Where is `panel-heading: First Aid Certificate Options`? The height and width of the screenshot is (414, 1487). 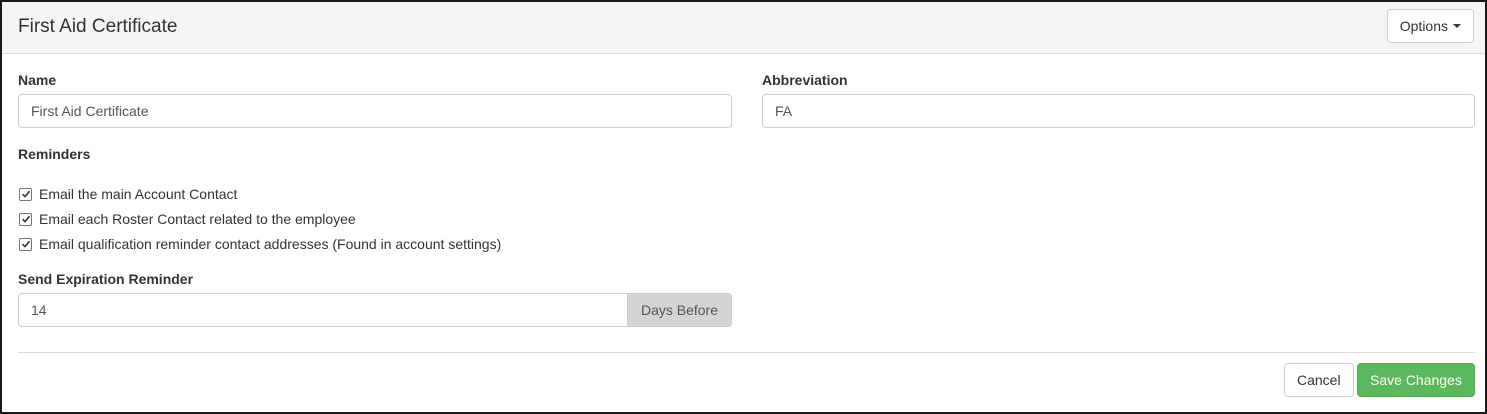
panel-heading: First Aid Certificate Options is located at coordinates (743, 28).